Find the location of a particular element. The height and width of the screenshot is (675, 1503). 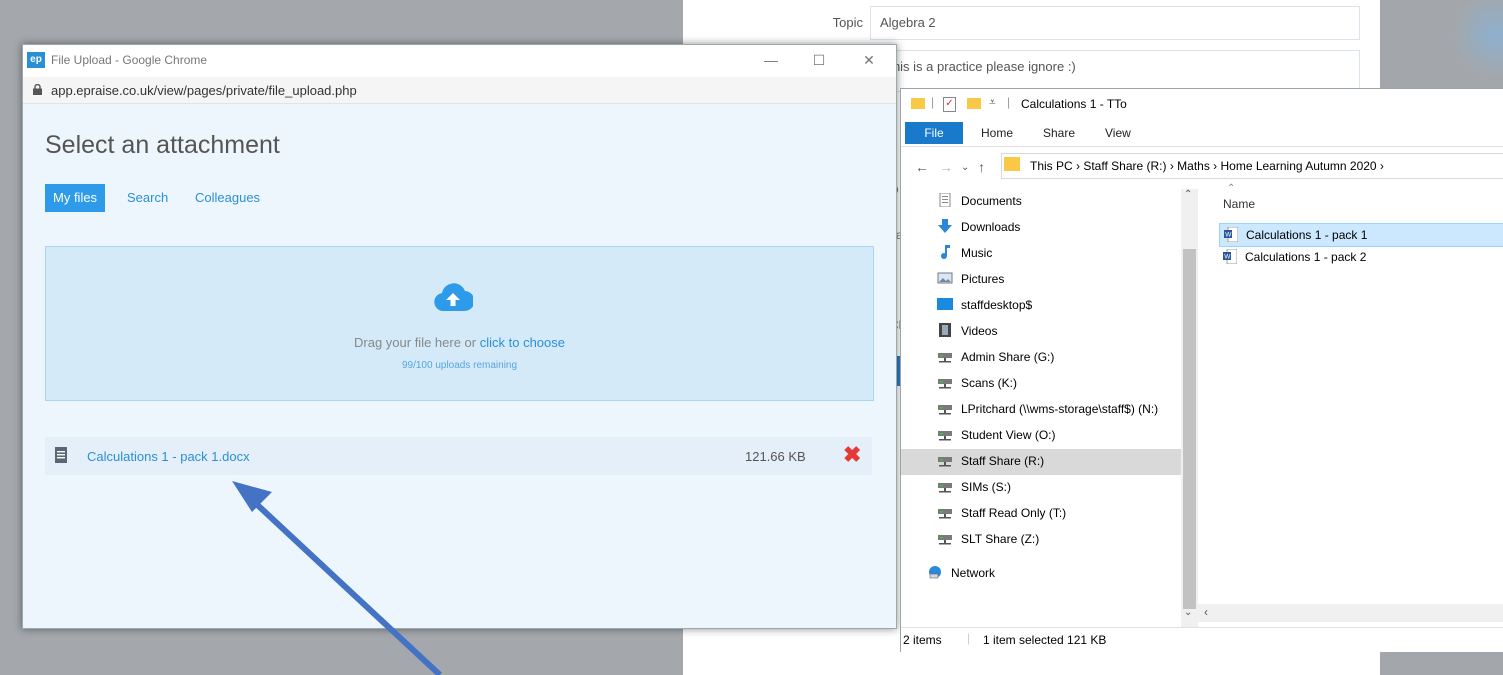

ribbon-tabs: File Home Share View is located at coordinates (1202, 133).